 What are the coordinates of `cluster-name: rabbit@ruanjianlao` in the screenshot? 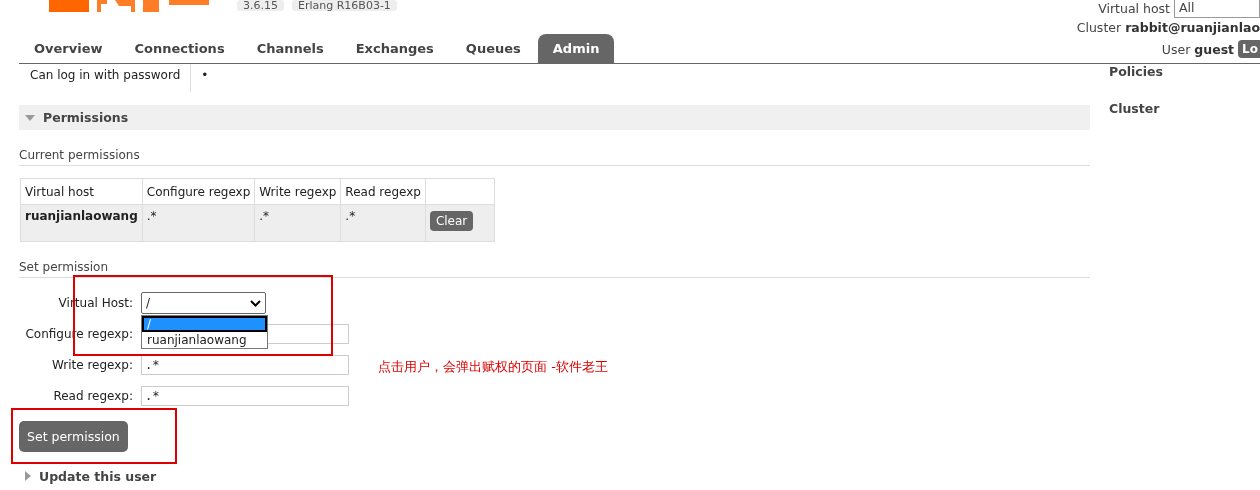 It's located at (1192, 27).